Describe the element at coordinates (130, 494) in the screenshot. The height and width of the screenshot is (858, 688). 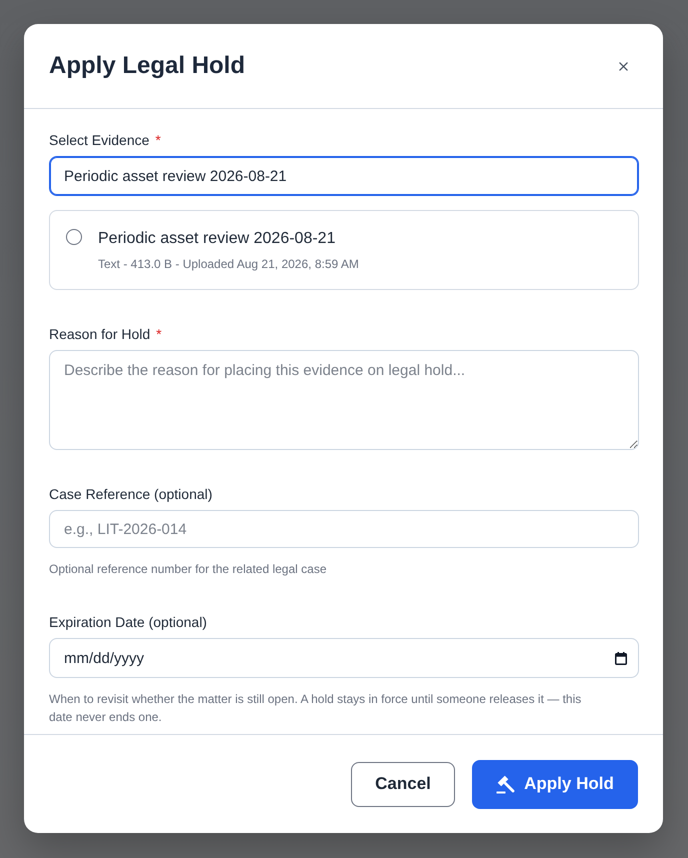
I see `field-label: Case Reference (optional)` at that location.